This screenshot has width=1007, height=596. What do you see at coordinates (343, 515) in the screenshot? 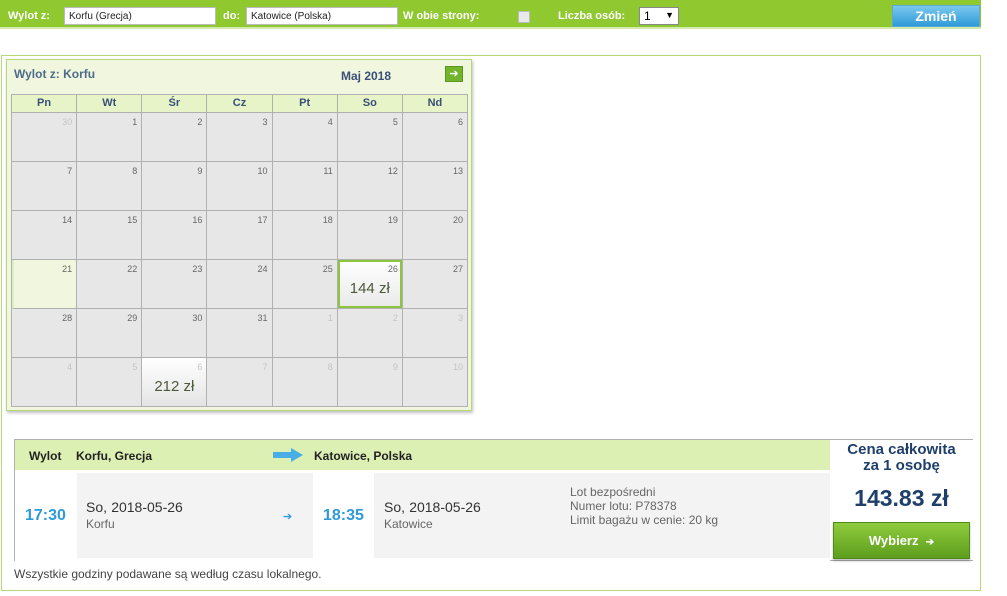
I see `arrival-time: 18:35` at bounding box center [343, 515].